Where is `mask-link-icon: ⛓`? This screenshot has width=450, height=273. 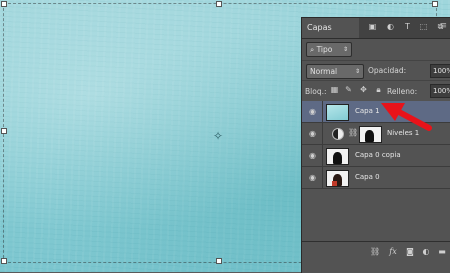 mask-link-icon: ⛓ is located at coordinates (353, 132).